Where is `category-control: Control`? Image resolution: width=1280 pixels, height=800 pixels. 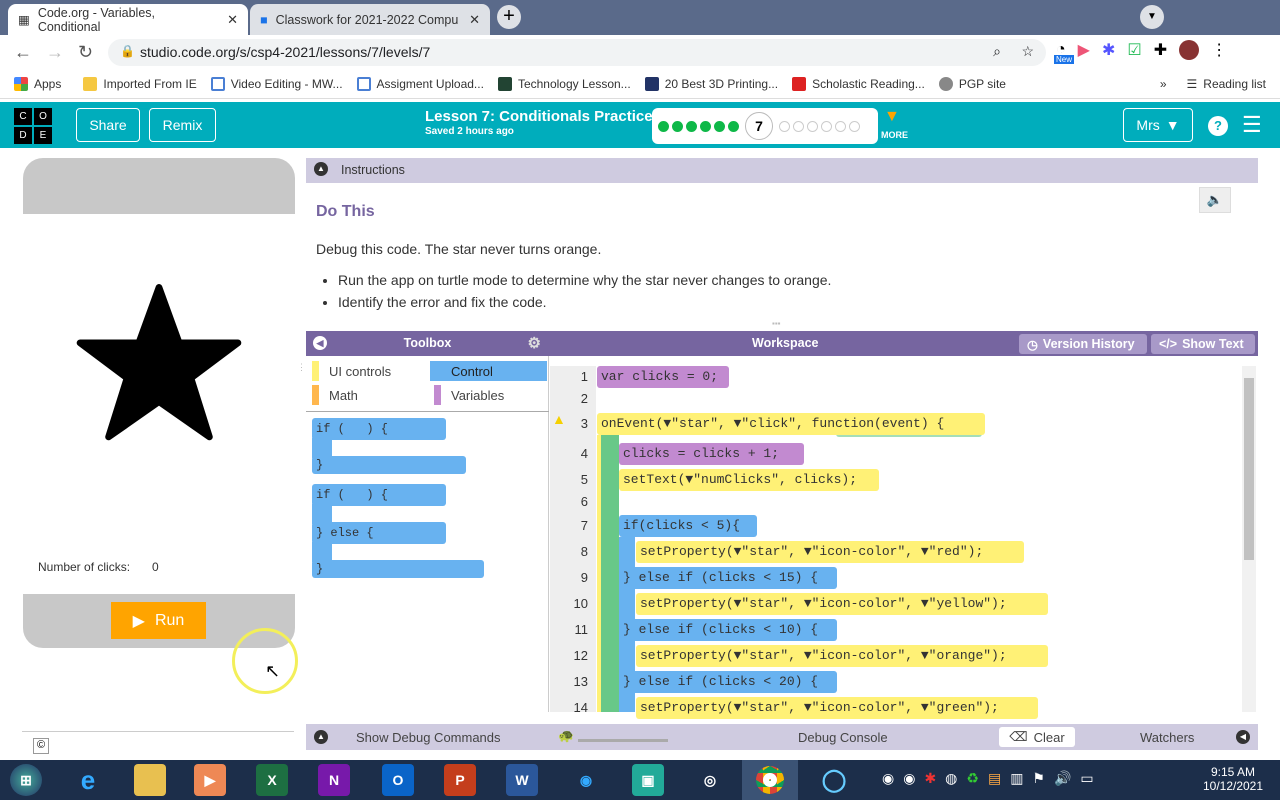 category-control: Control is located at coordinates (488, 371).